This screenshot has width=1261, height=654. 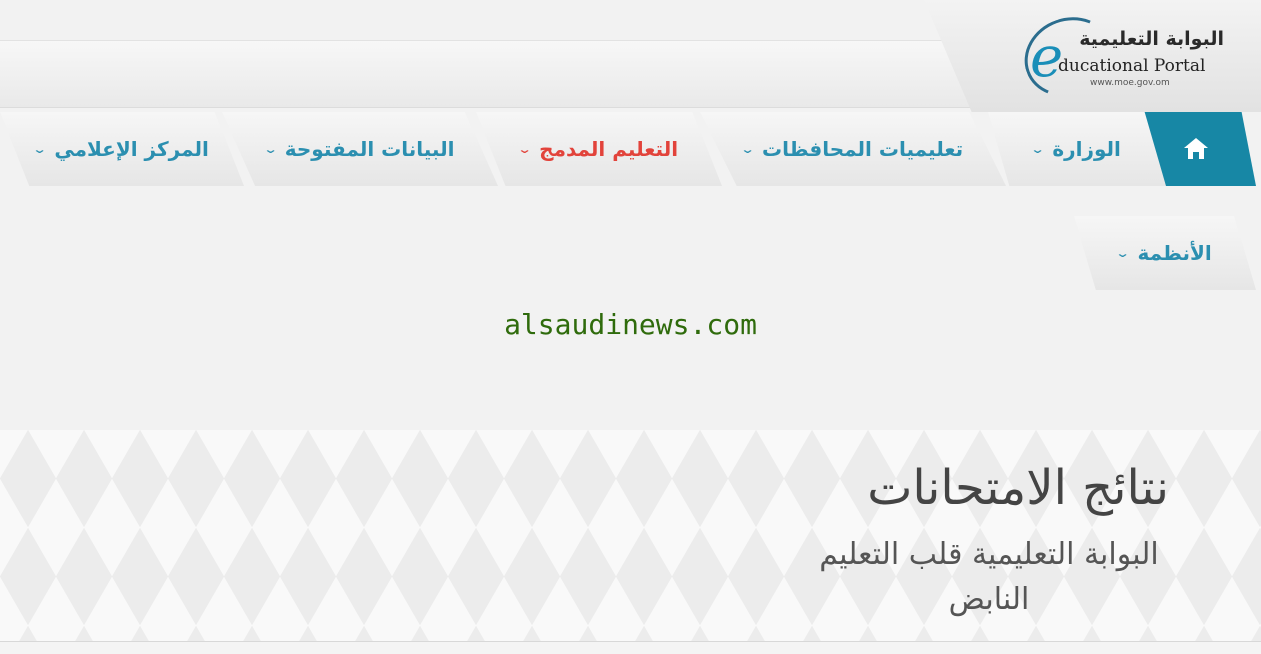 I want to click on logo-arabic-text: البوابة التعليمية, so click(x=1151, y=39).